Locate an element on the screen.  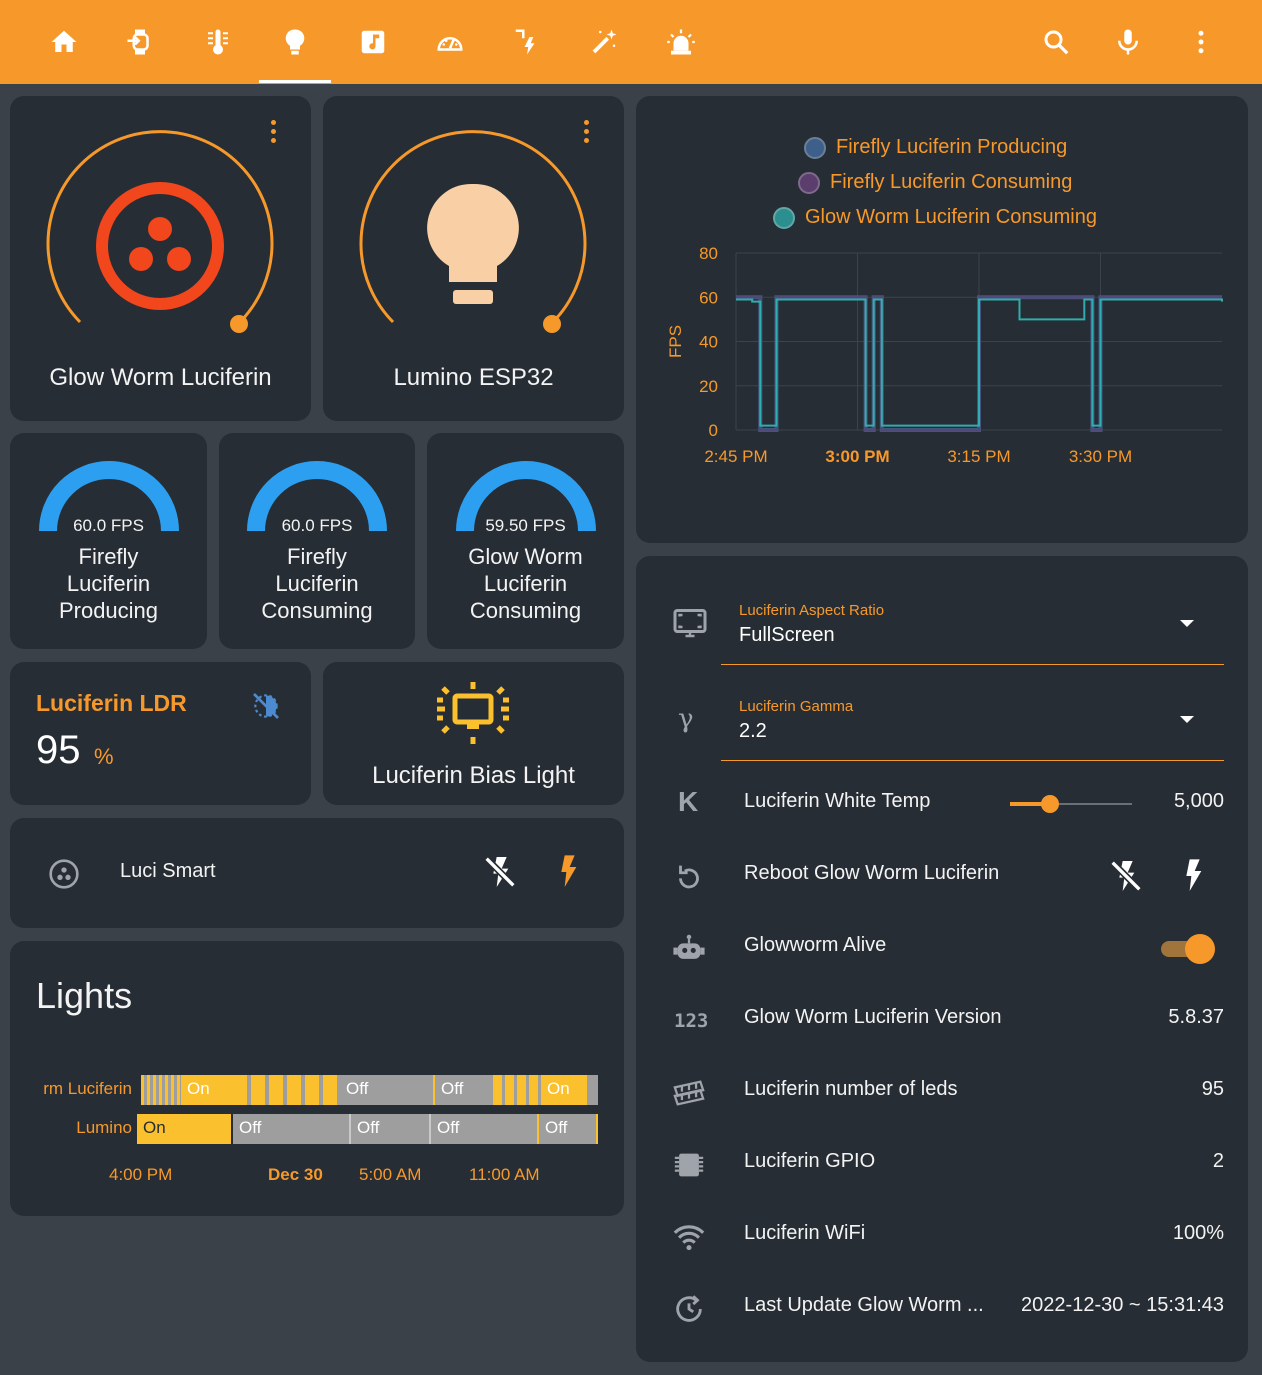
tab-media is located at coordinates (373, 42).